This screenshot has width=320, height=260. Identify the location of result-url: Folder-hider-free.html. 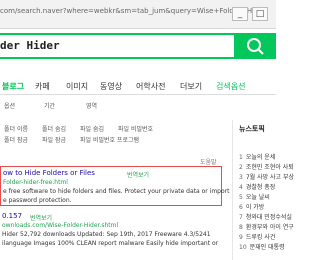
(35, 182).